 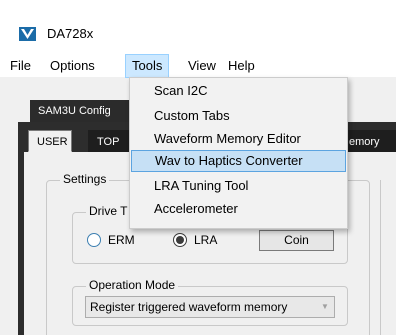 I want to click on tab-top: TOP, so click(x=109, y=141).